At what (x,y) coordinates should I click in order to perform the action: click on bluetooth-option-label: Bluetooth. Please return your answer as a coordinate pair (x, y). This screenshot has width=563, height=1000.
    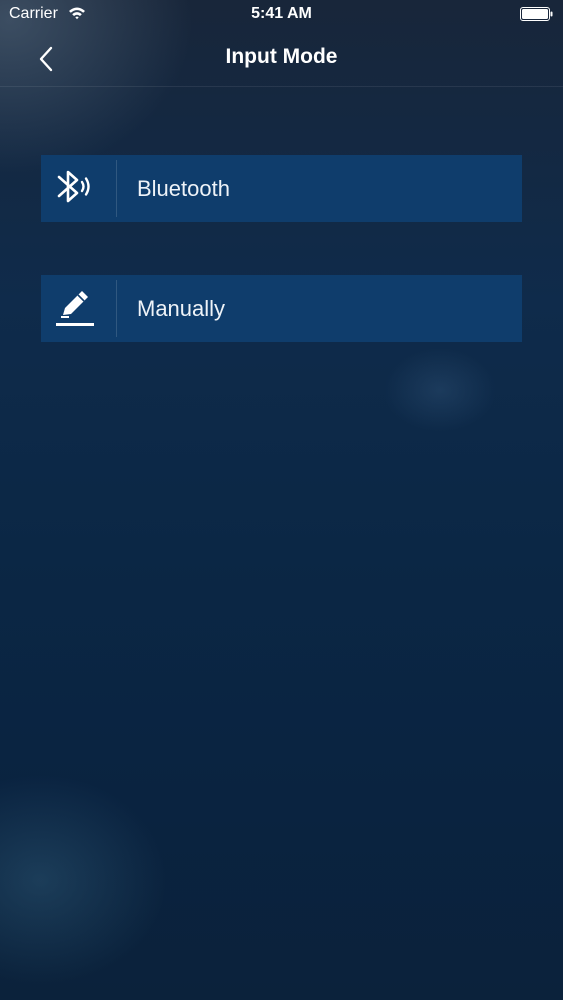
    Looking at the image, I should click on (183, 188).